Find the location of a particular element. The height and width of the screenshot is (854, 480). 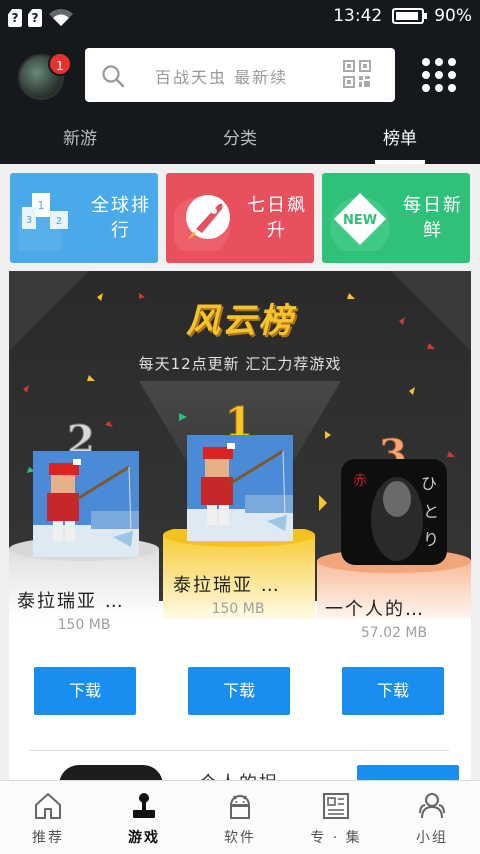

category-seven-day-rising: 七日飙升 is located at coordinates (240, 218).